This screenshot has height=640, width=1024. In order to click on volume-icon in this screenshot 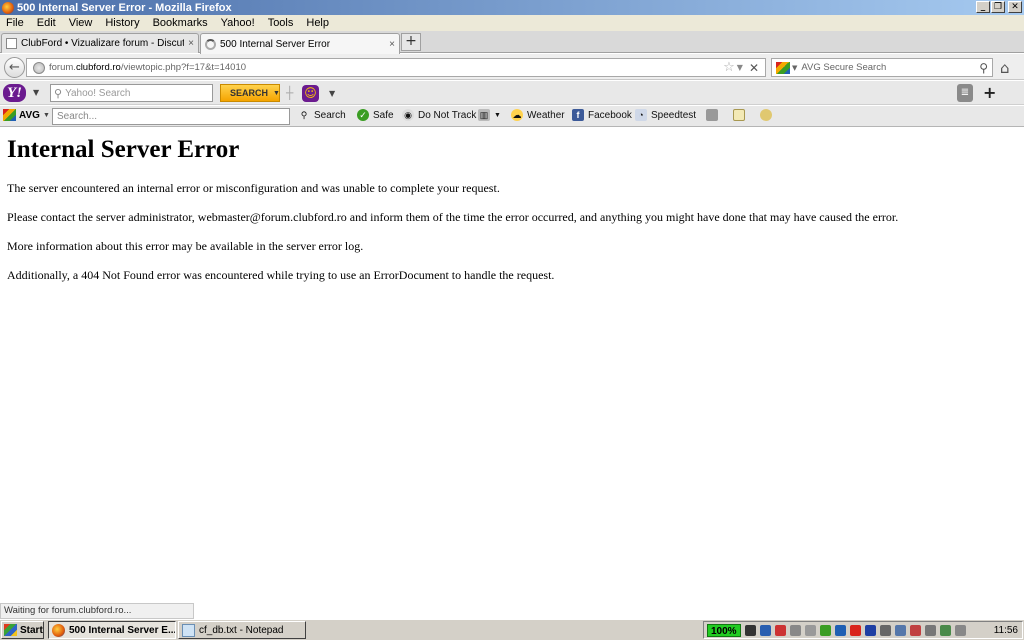, I will do `click(960, 630)`.